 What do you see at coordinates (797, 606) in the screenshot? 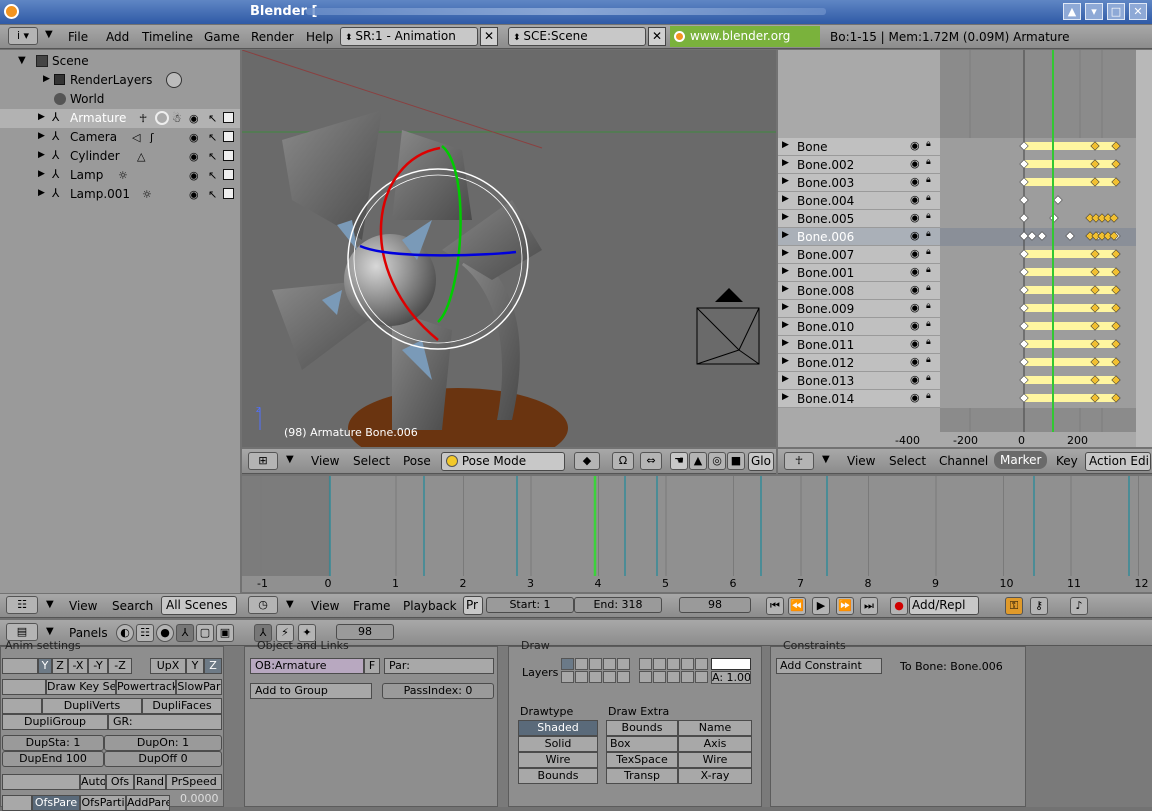
I see `prev-keyframe-button: ⏪` at bounding box center [797, 606].